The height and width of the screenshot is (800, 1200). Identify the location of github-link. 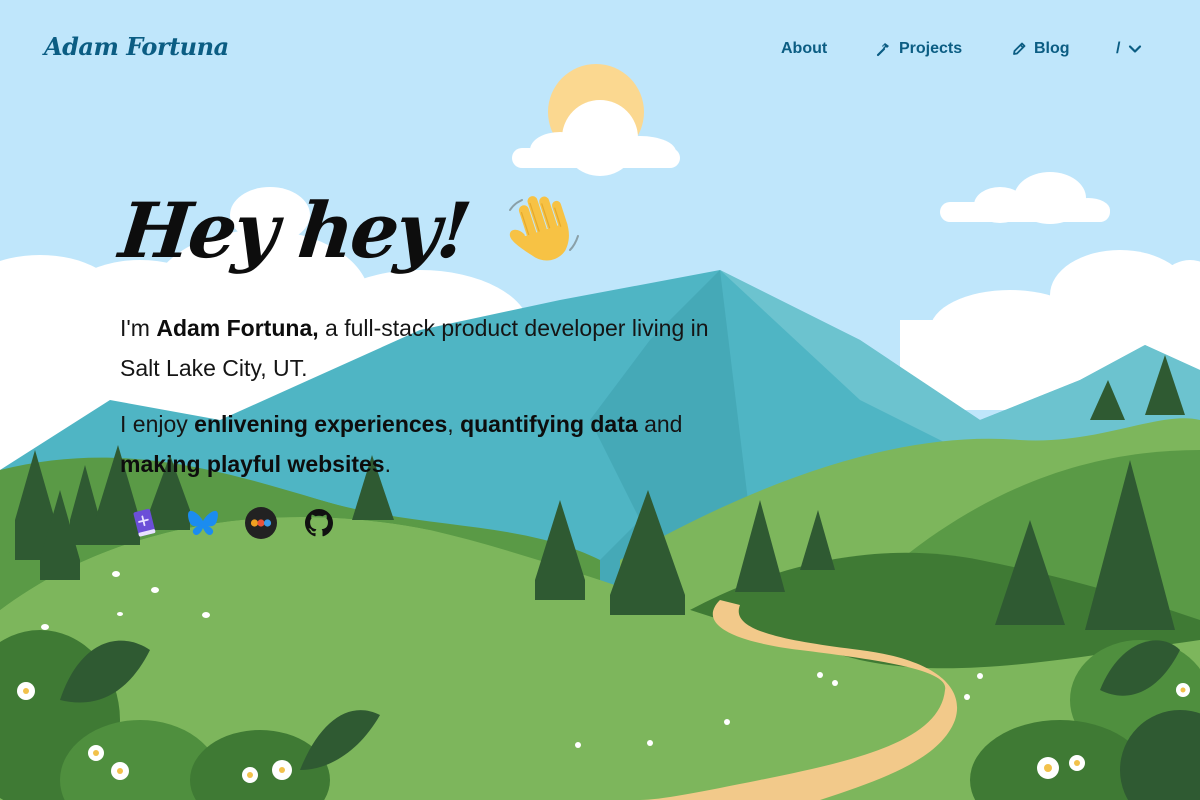
(319, 523).